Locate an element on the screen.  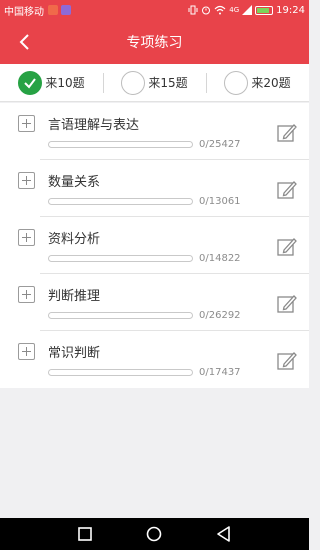
category-title: 判断推理 is located at coordinates (74, 296).